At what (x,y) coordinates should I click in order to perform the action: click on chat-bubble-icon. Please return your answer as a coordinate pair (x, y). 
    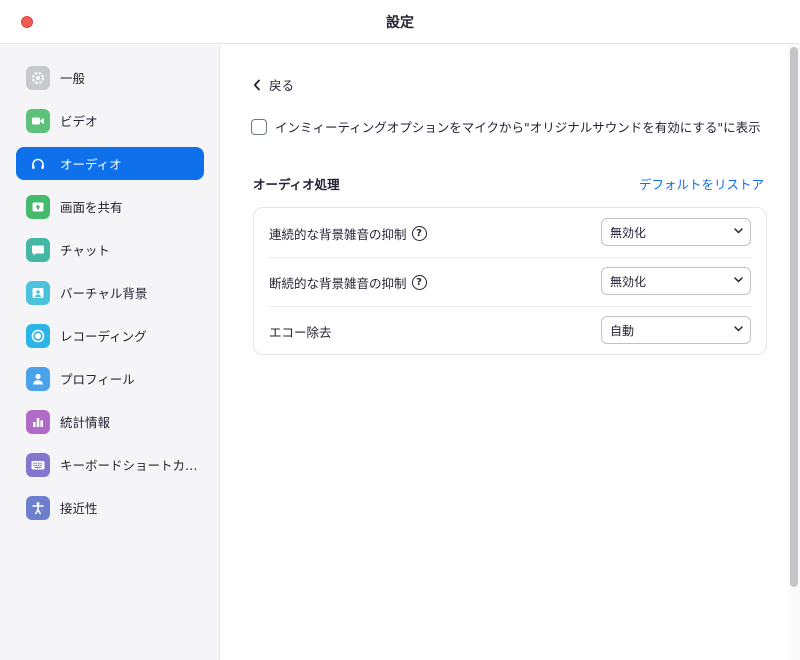
    Looking at the image, I should click on (38, 249).